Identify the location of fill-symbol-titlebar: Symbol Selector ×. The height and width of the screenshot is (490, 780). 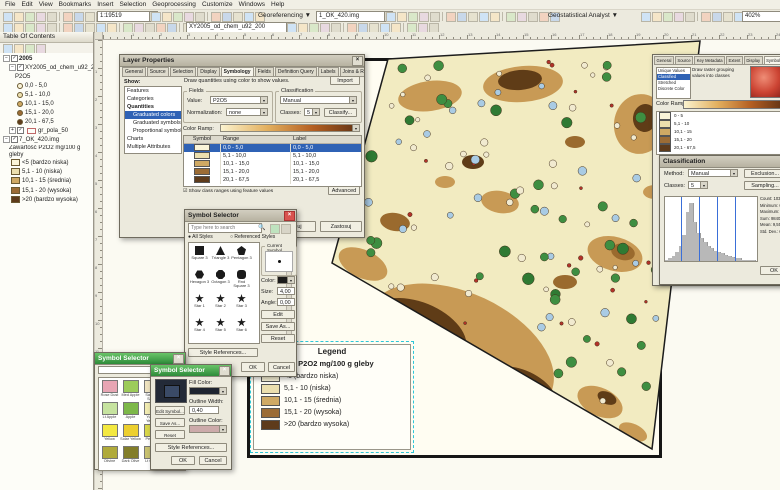
(191, 371).